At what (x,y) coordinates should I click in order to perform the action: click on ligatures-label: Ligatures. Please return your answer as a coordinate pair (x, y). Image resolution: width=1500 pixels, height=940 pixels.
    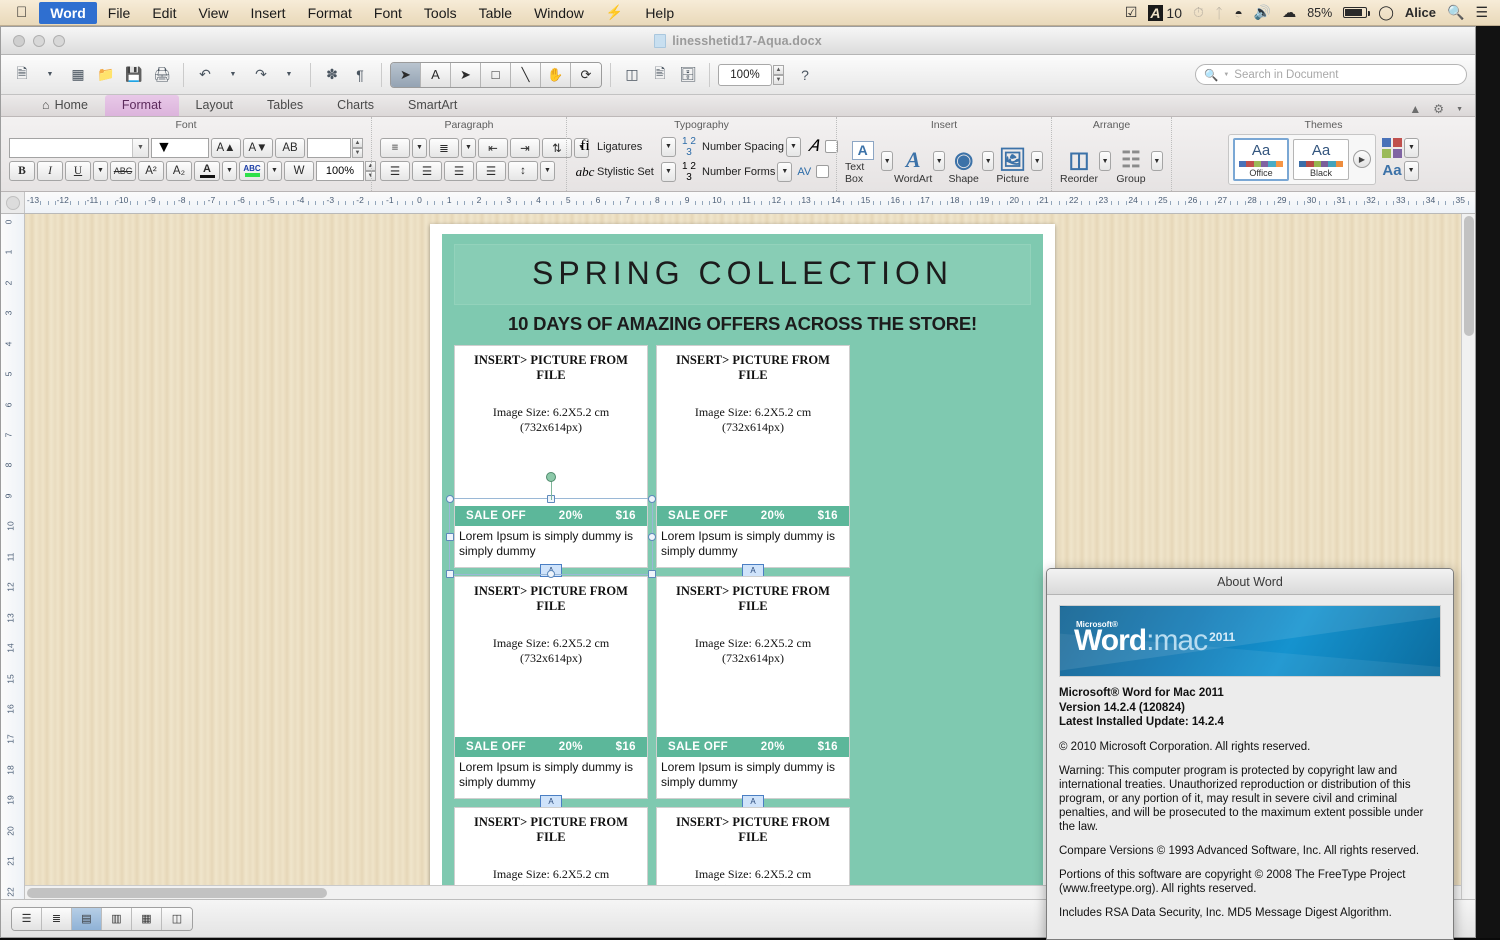
    Looking at the image, I should click on (628, 147).